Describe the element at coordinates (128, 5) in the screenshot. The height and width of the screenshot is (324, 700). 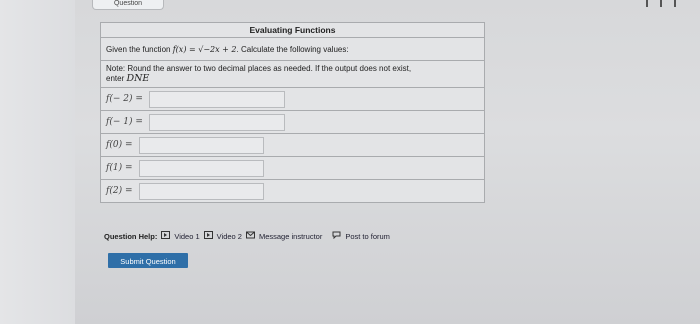
I see `question-tab: Question` at that location.